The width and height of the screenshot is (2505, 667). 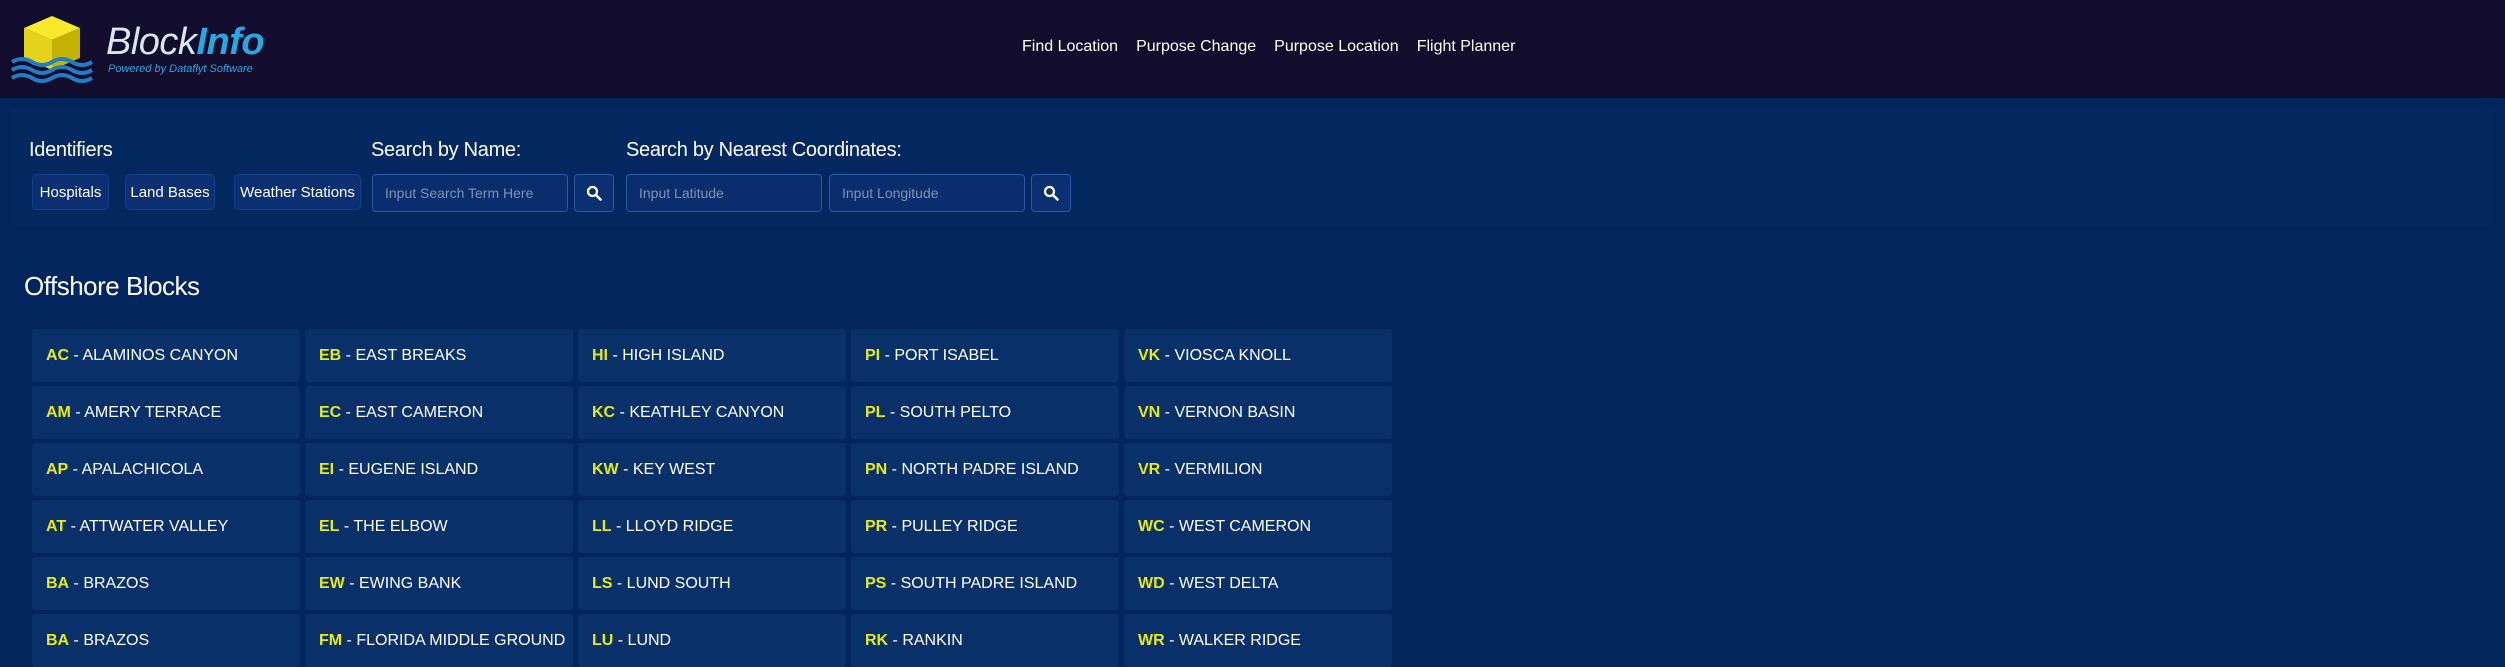 I want to click on offshore-block-item: EL - THE ELBOW, so click(x=439, y=526).